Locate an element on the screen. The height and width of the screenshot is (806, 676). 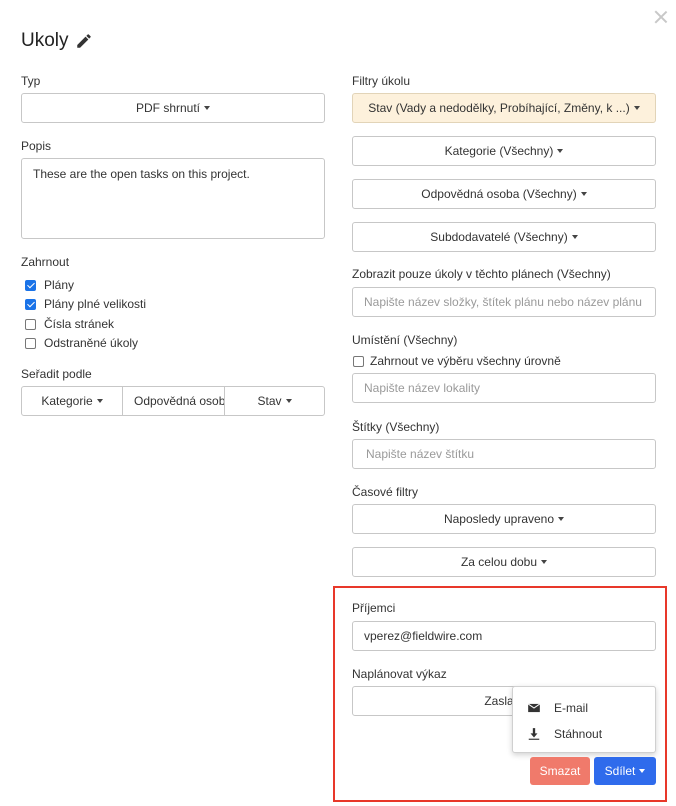
include-option-full-size-plans: Plány plné velikosti is located at coordinates (85, 304).